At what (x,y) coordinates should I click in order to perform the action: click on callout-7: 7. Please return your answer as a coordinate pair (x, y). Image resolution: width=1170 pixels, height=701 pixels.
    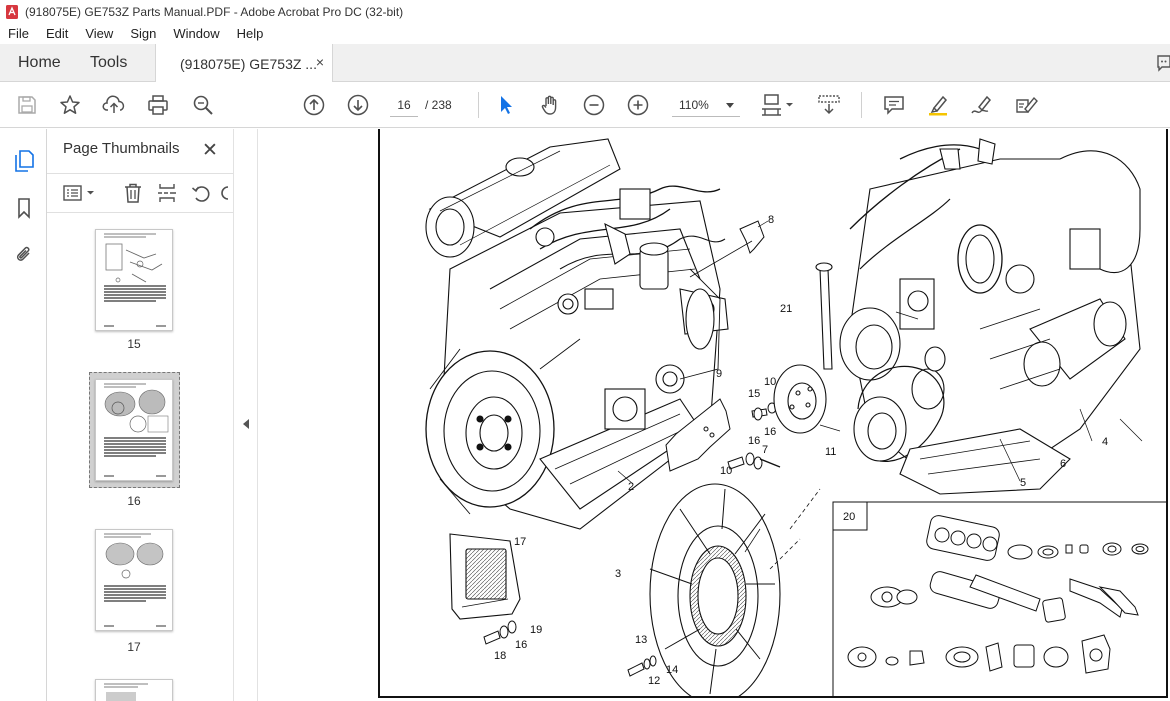
    Looking at the image, I should click on (765, 450).